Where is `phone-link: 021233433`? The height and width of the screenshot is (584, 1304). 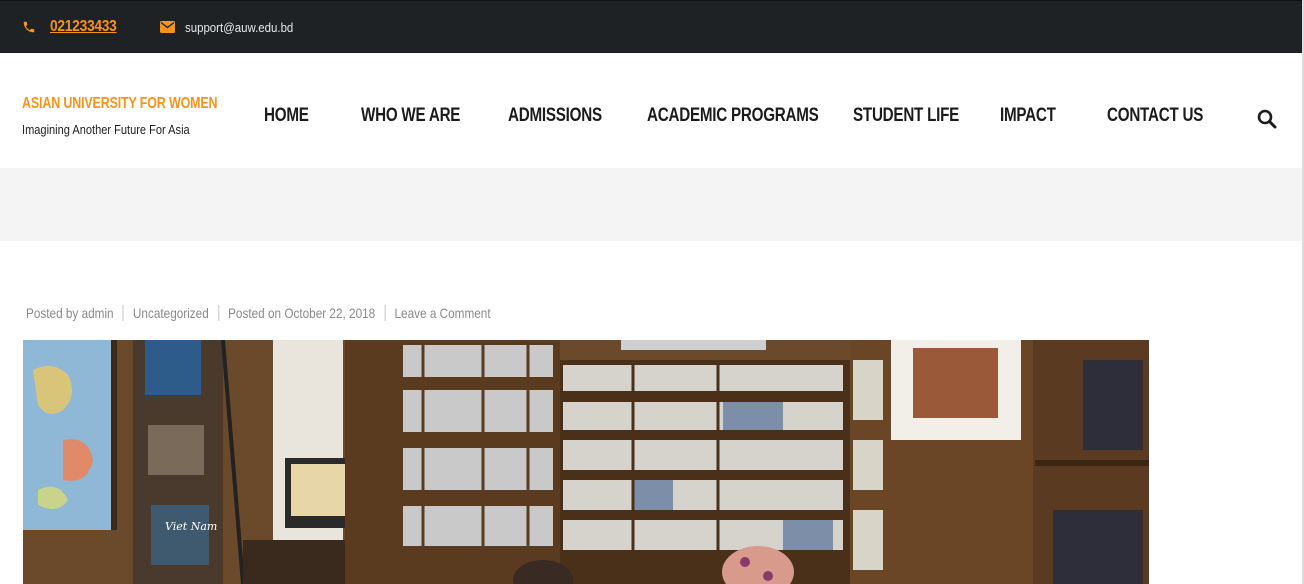
phone-link: 021233433 is located at coordinates (83, 27).